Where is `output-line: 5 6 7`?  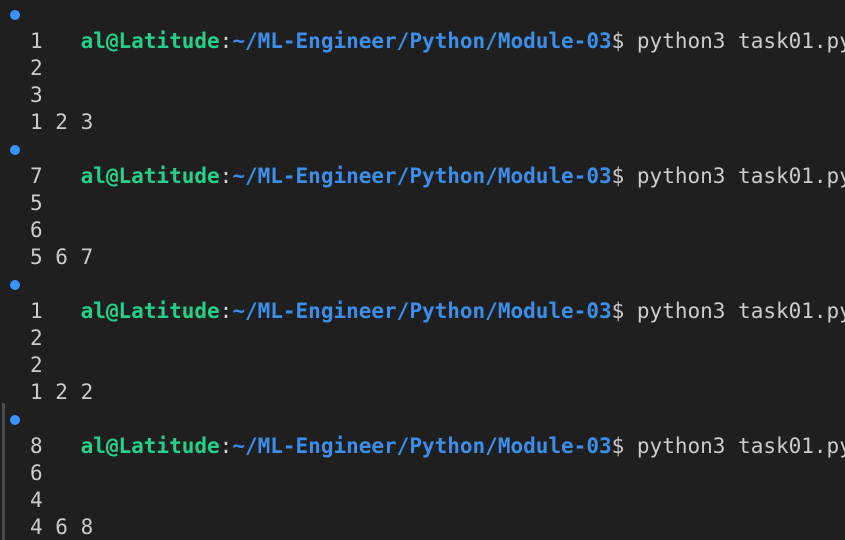 output-line: 5 6 7 is located at coordinates (62, 257).